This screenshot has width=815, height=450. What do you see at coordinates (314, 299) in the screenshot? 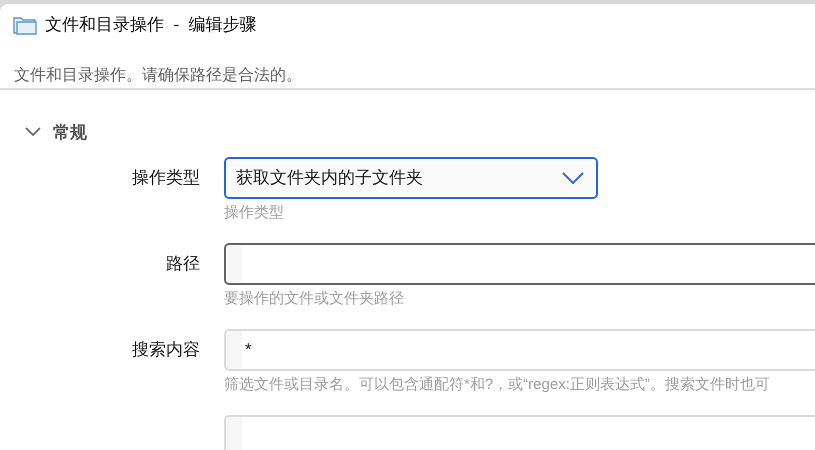
I see `field-hint: 要操作的文件或文件夹路径` at bounding box center [314, 299].